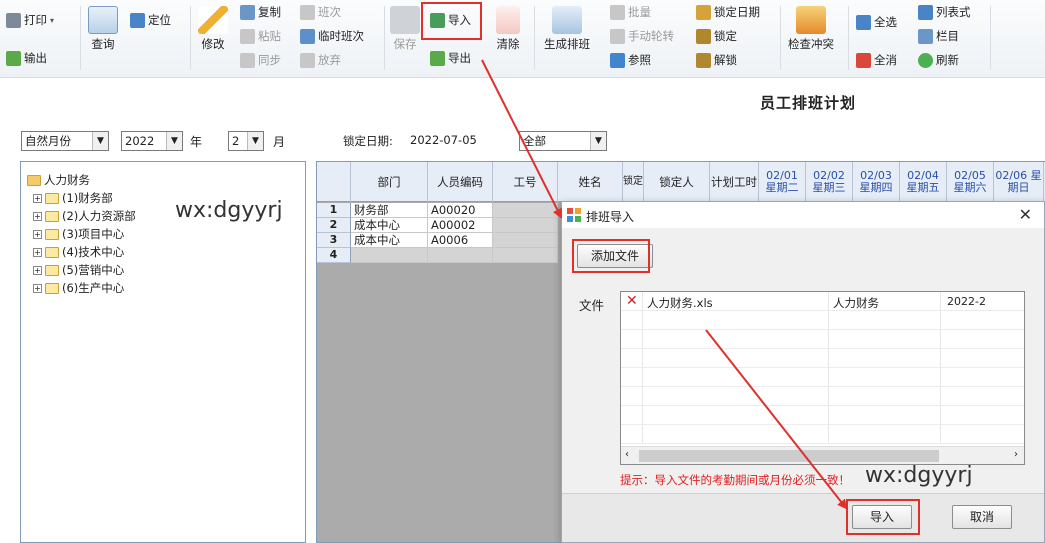  What do you see at coordinates (78, 234) in the screenshot?
I see `tree-node-project: + (3)项目中心` at bounding box center [78, 234].